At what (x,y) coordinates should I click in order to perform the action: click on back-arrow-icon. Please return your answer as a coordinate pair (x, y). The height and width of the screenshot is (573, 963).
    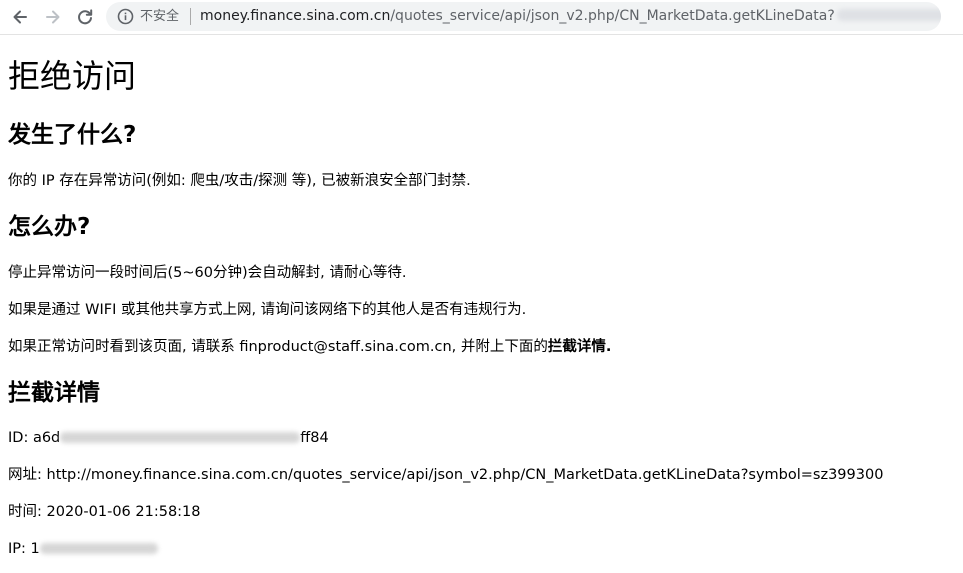
    Looking at the image, I should click on (20, 17).